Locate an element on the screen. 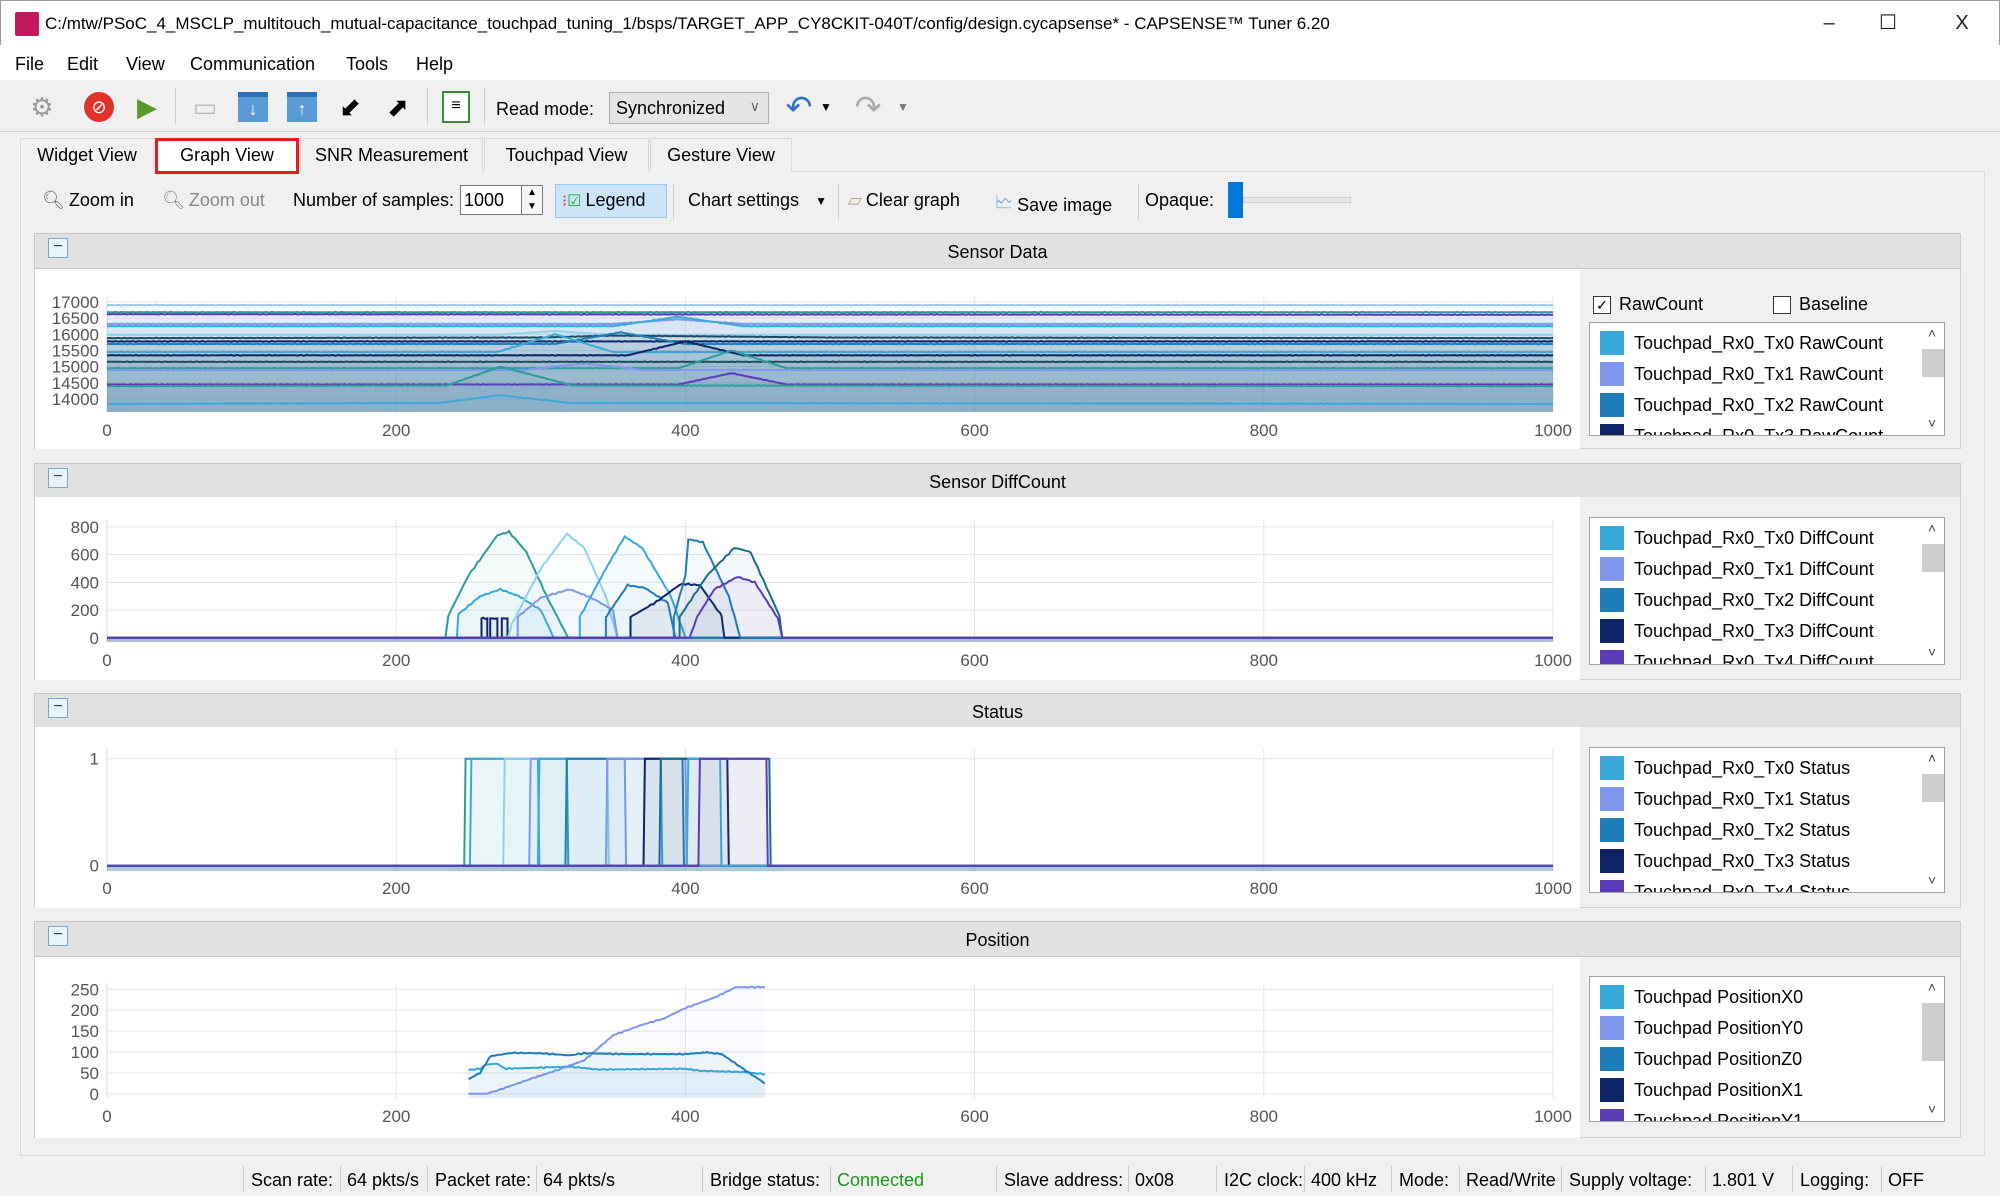 This screenshot has height=1196, width=2000. legend-item: Touchpad_Rx0_Tx3 DiffCount is located at coordinates (1737, 631).